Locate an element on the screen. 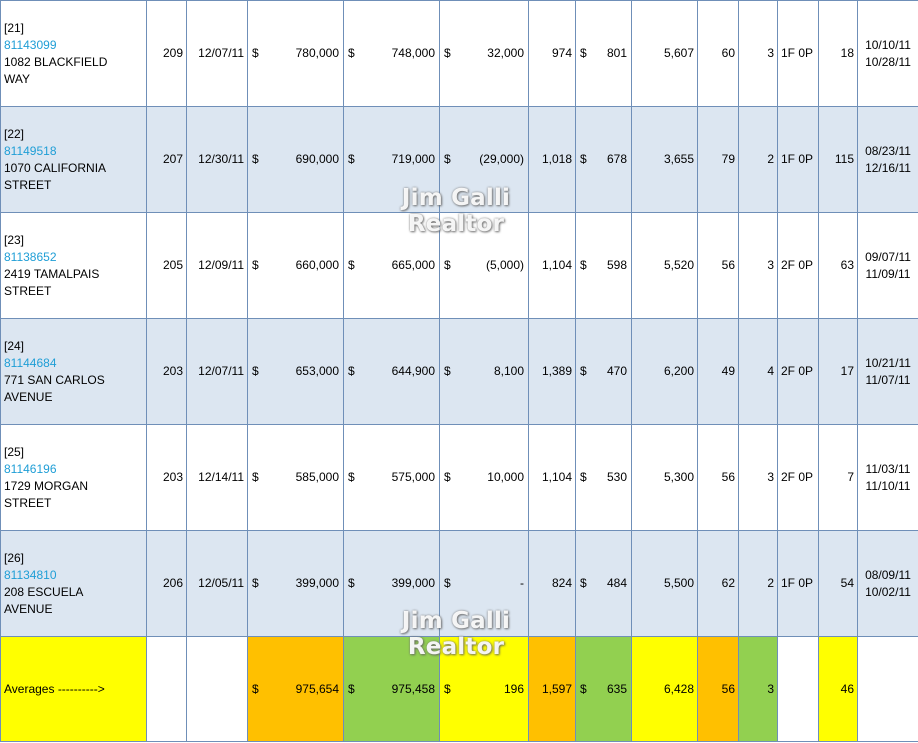 The height and width of the screenshot is (743, 918). list-price: 653,000 is located at coordinates (317, 371).